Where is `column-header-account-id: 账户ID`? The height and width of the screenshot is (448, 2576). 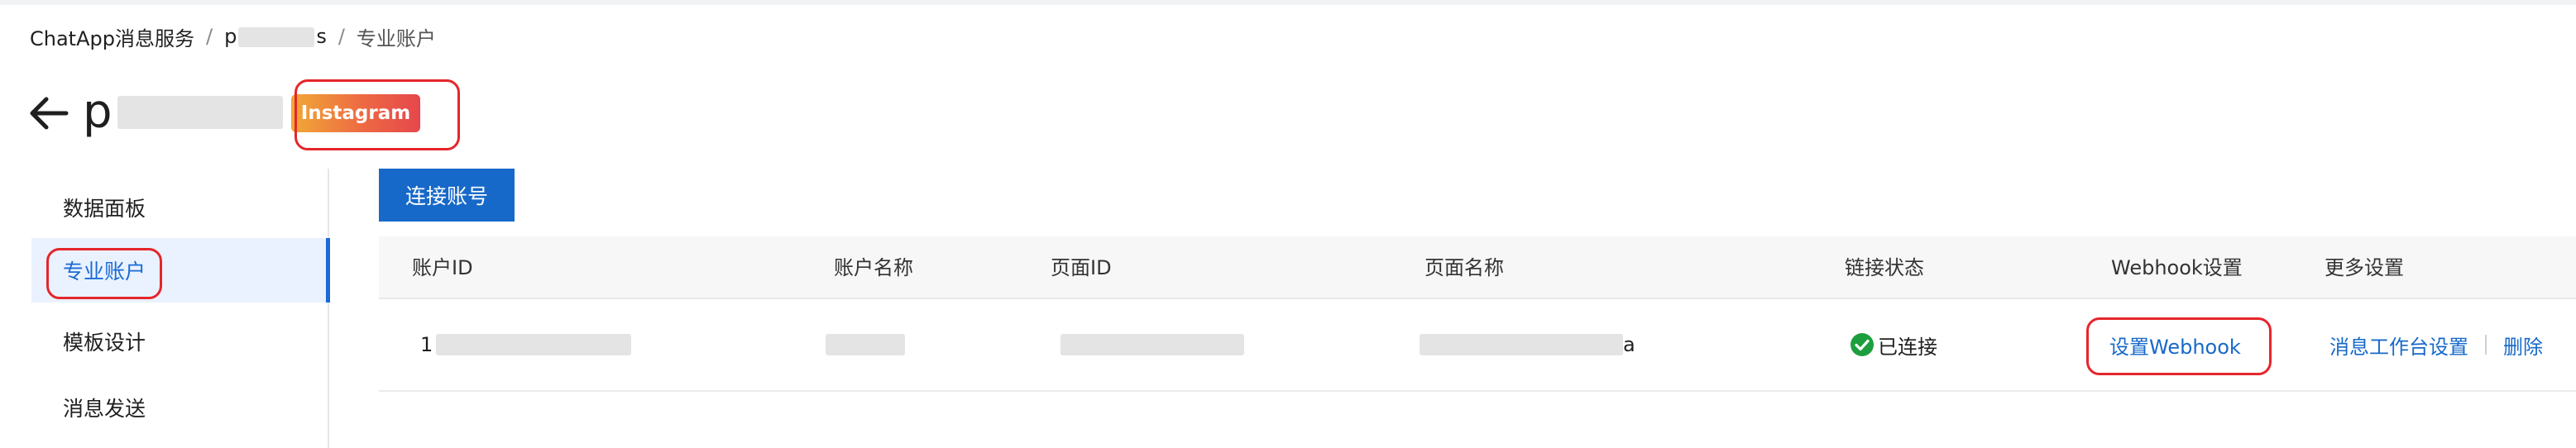 column-header-account-id: 账户ID is located at coordinates (443, 267).